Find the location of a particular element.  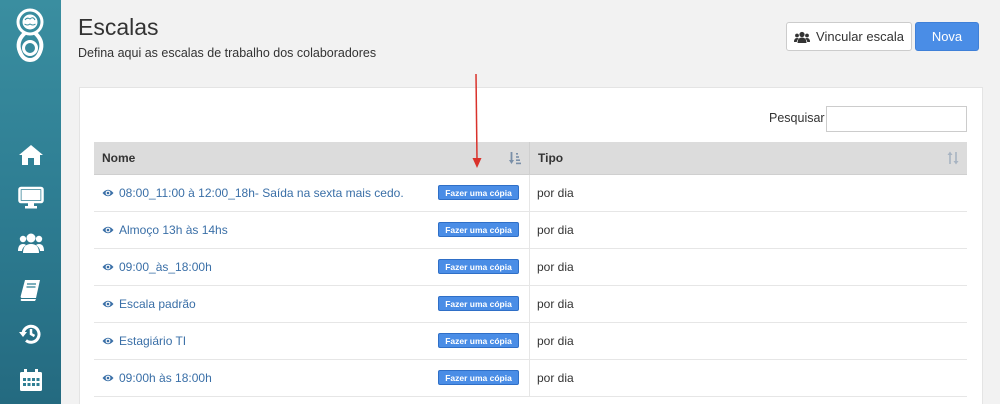

cell-nome: Almoço 13h às 14hs Fazer uma cópia is located at coordinates (312, 230).